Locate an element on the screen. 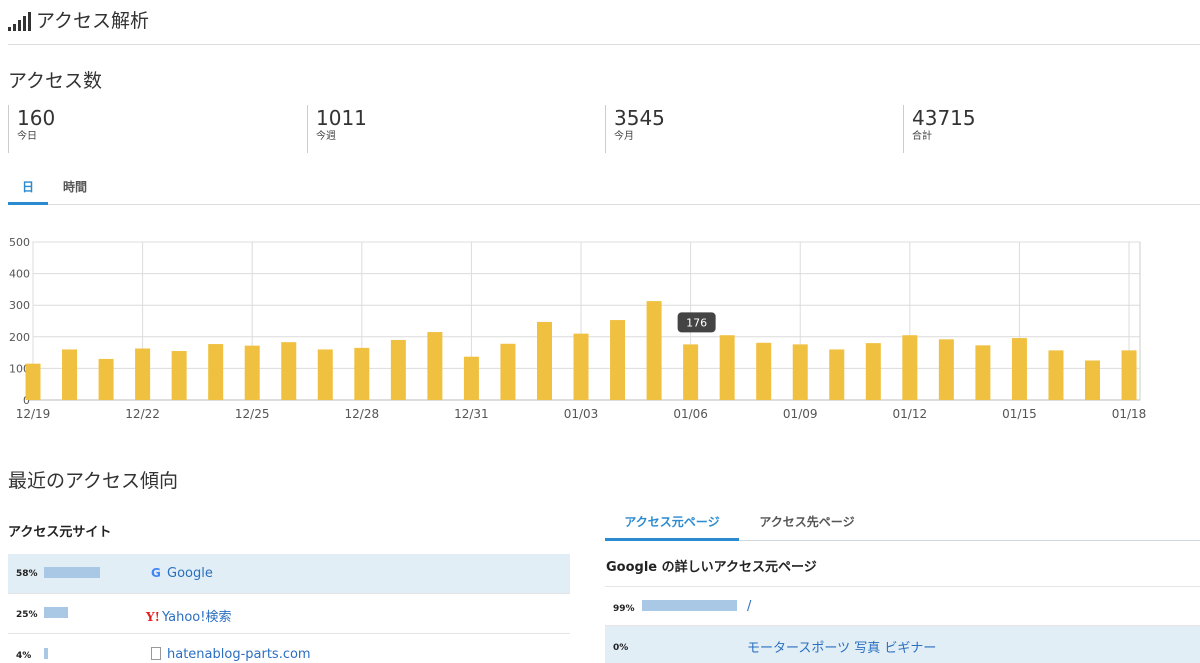  stat-value: 3545 is located at coordinates (639, 118).